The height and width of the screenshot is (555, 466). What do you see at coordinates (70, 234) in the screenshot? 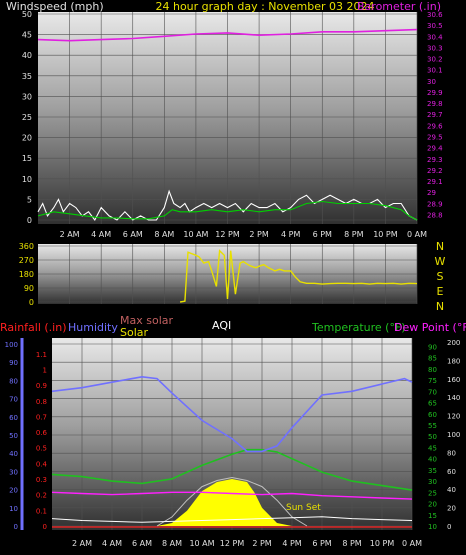
I see `x-tick-label: 2 AM` at bounding box center [70, 234].